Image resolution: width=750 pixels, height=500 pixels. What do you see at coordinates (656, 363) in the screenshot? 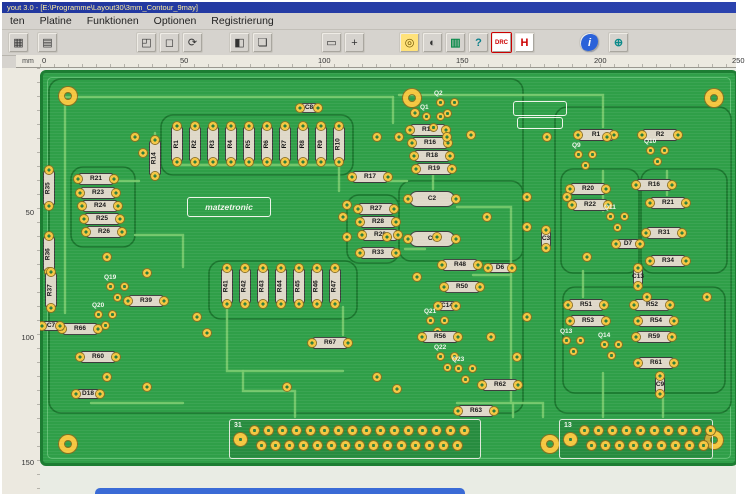
I see `component-R61: R61` at bounding box center [656, 363].